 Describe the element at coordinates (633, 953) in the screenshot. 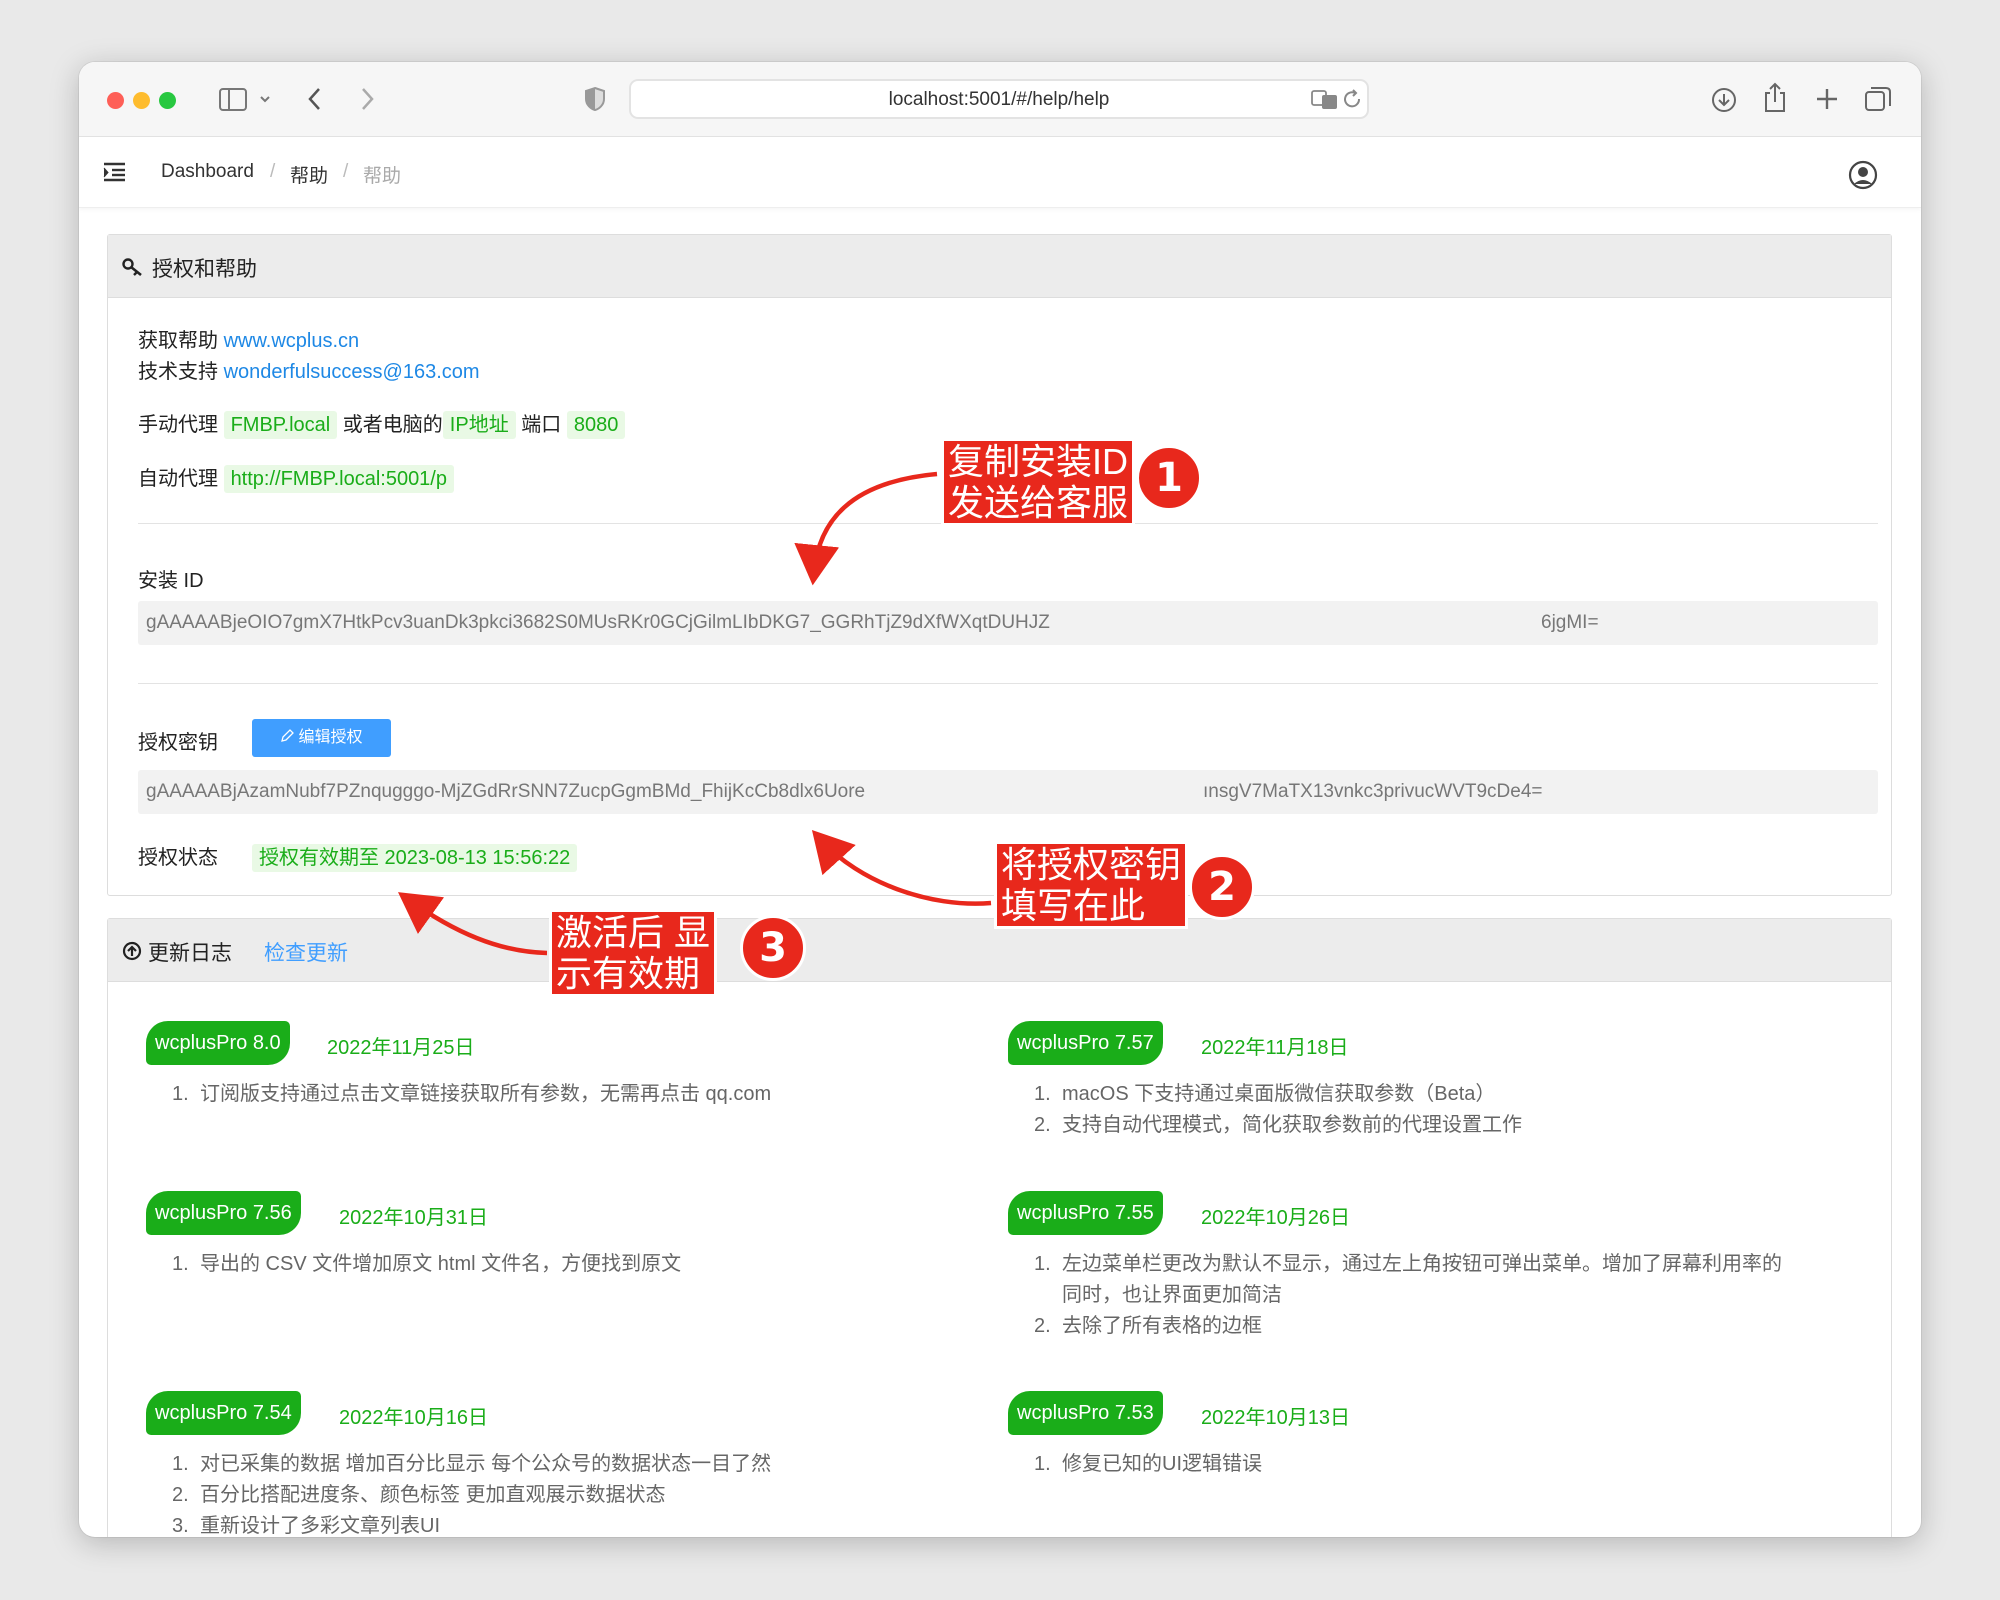

I see `annotation-3-label: 激活后 显示有效期` at that location.